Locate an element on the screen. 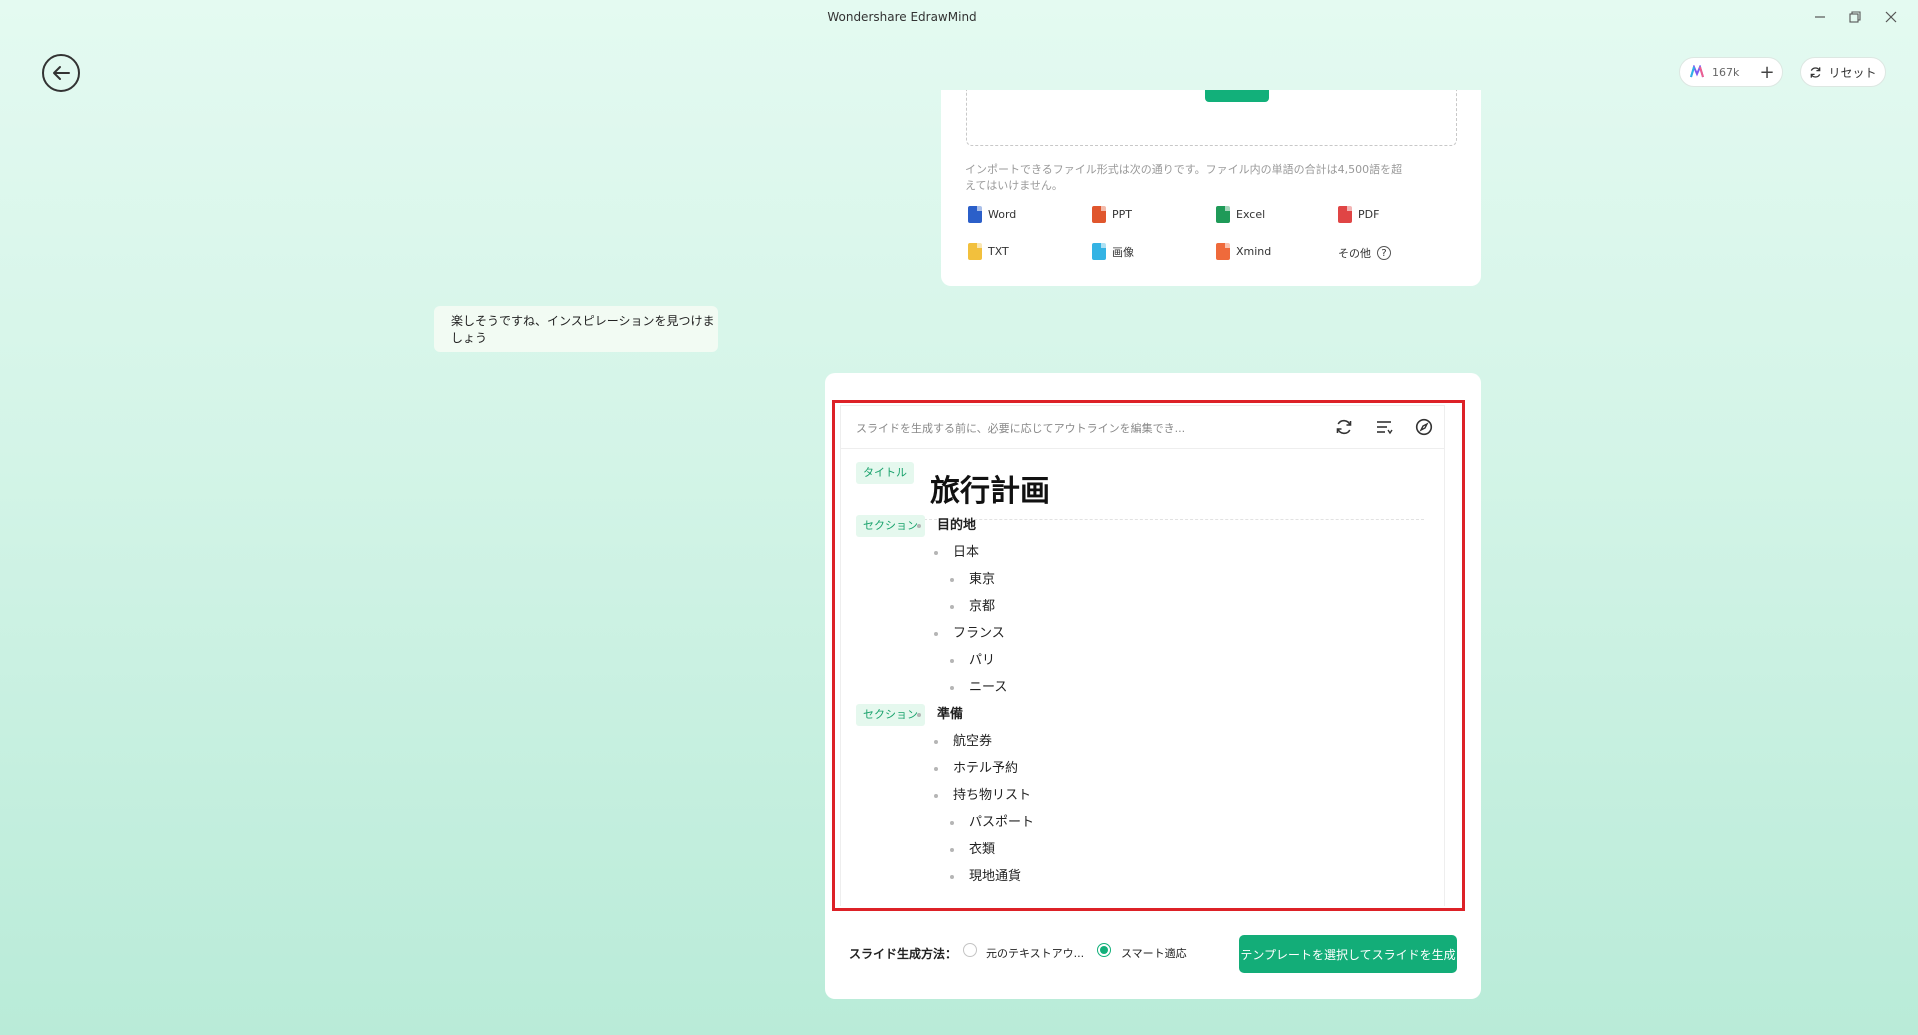  generate-slides-label: テンプレートを選択してスライドを生成 is located at coordinates (1348, 954).